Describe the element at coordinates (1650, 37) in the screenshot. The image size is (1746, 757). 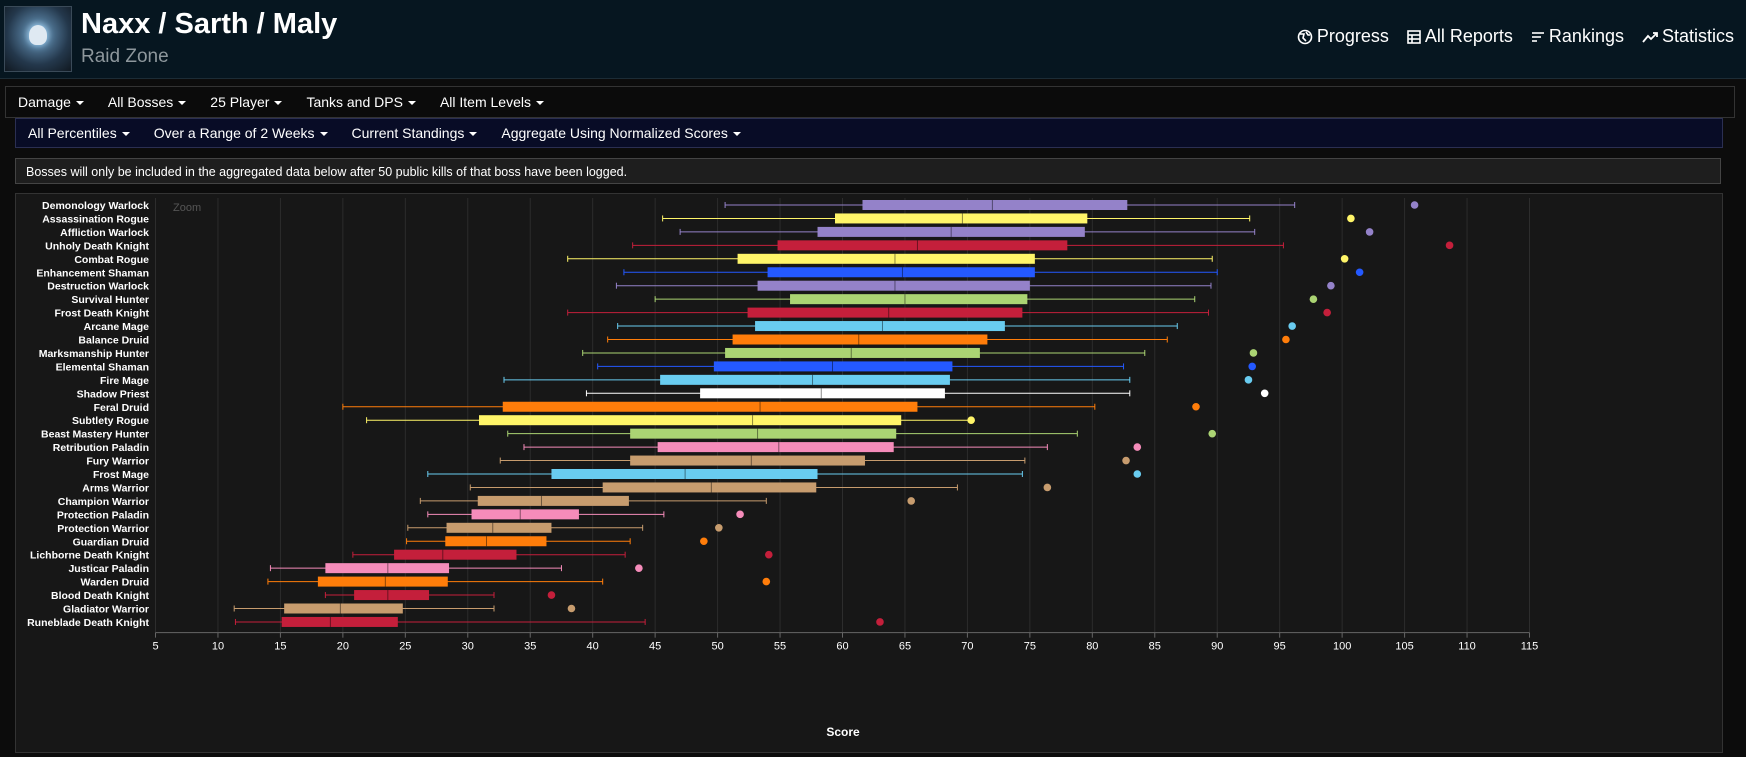
I see `statistics-icon` at that location.